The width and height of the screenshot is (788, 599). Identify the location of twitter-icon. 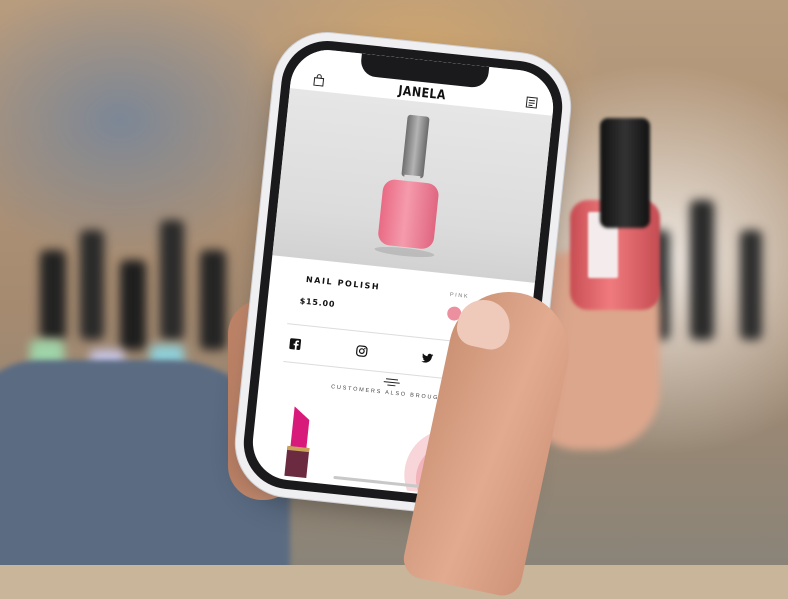
(427, 357).